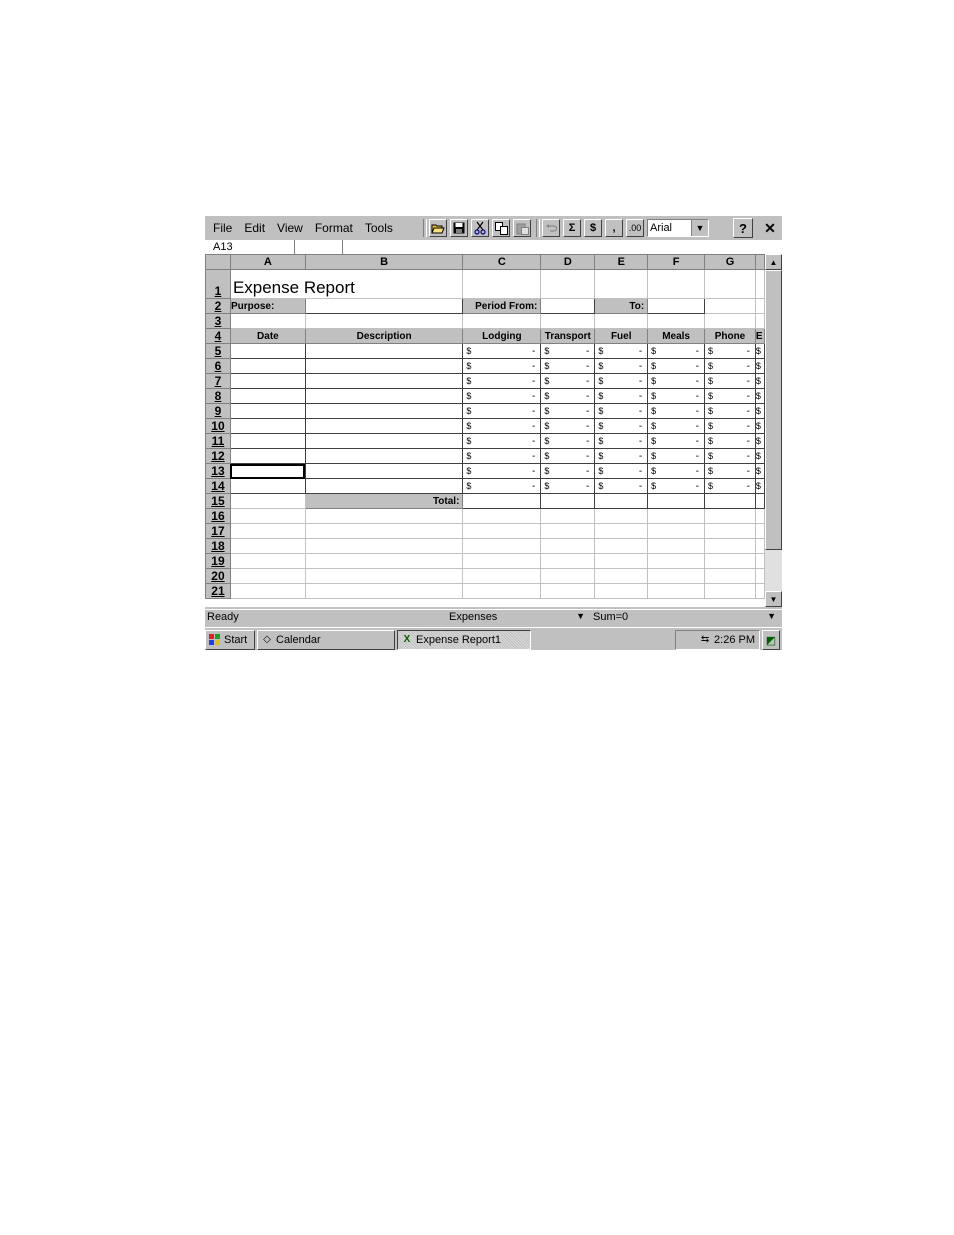  What do you see at coordinates (593, 228) in the screenshot?
I see `currency-style-button: $` at bounding box center [593, 228].